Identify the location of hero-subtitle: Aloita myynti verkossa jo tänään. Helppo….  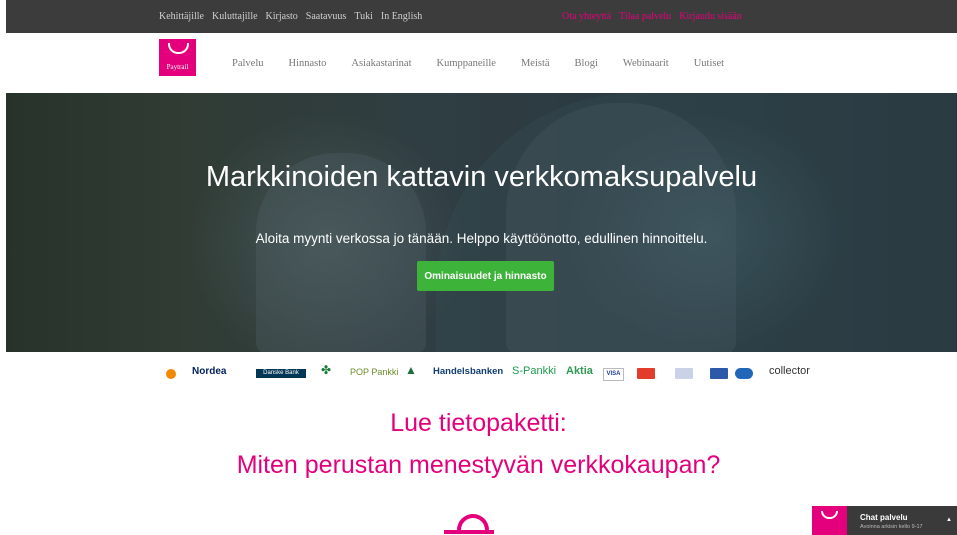
(481, 238).